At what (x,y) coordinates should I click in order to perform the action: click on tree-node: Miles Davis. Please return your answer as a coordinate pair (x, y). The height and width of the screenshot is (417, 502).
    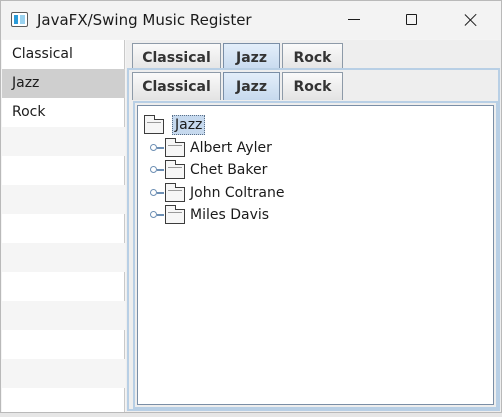
    Looking at the image, I should click on (250, 215).